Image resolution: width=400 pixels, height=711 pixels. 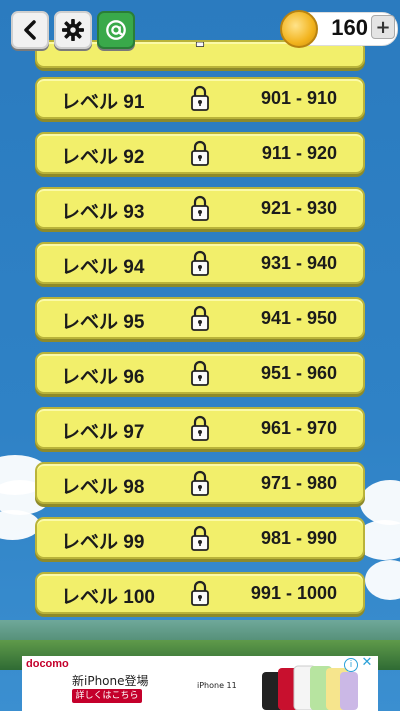 I want to click on settings-button, so click(x=73, y=30).